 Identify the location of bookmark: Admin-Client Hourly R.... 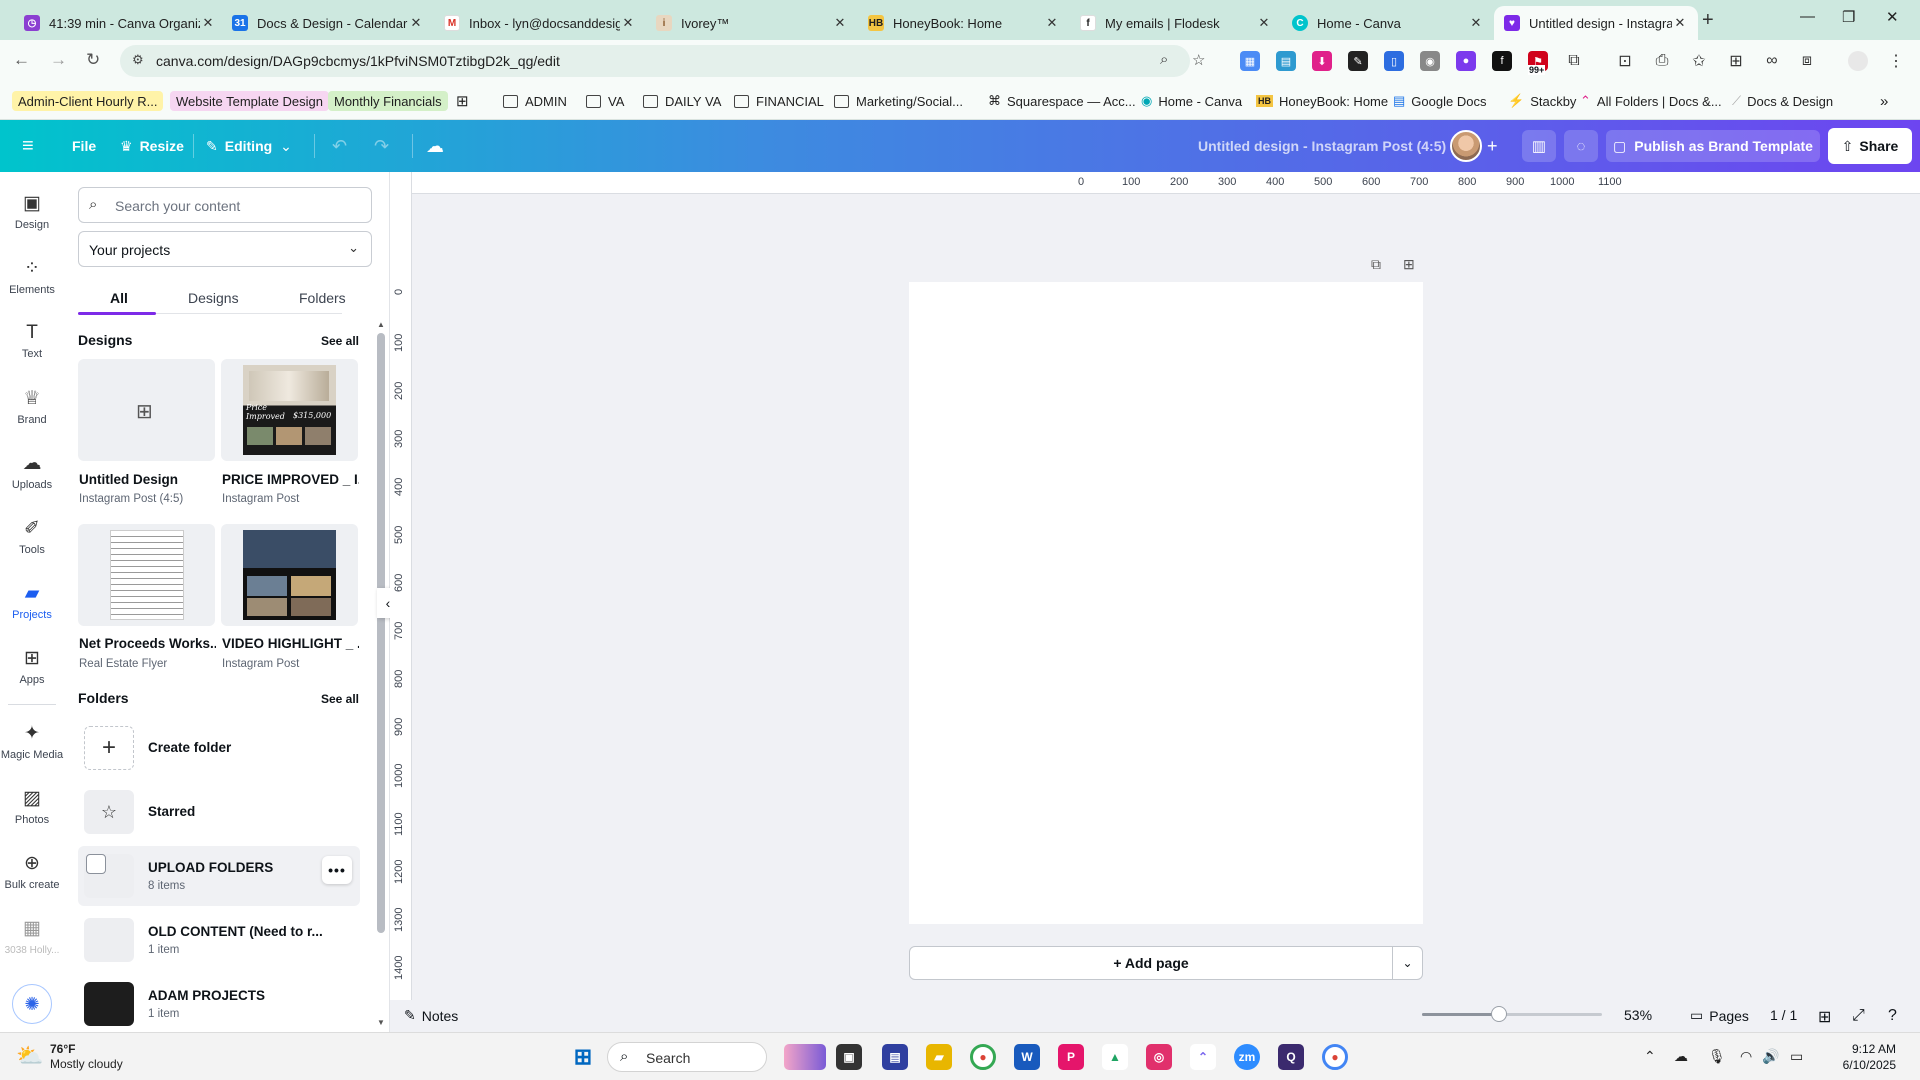
(88, 101).